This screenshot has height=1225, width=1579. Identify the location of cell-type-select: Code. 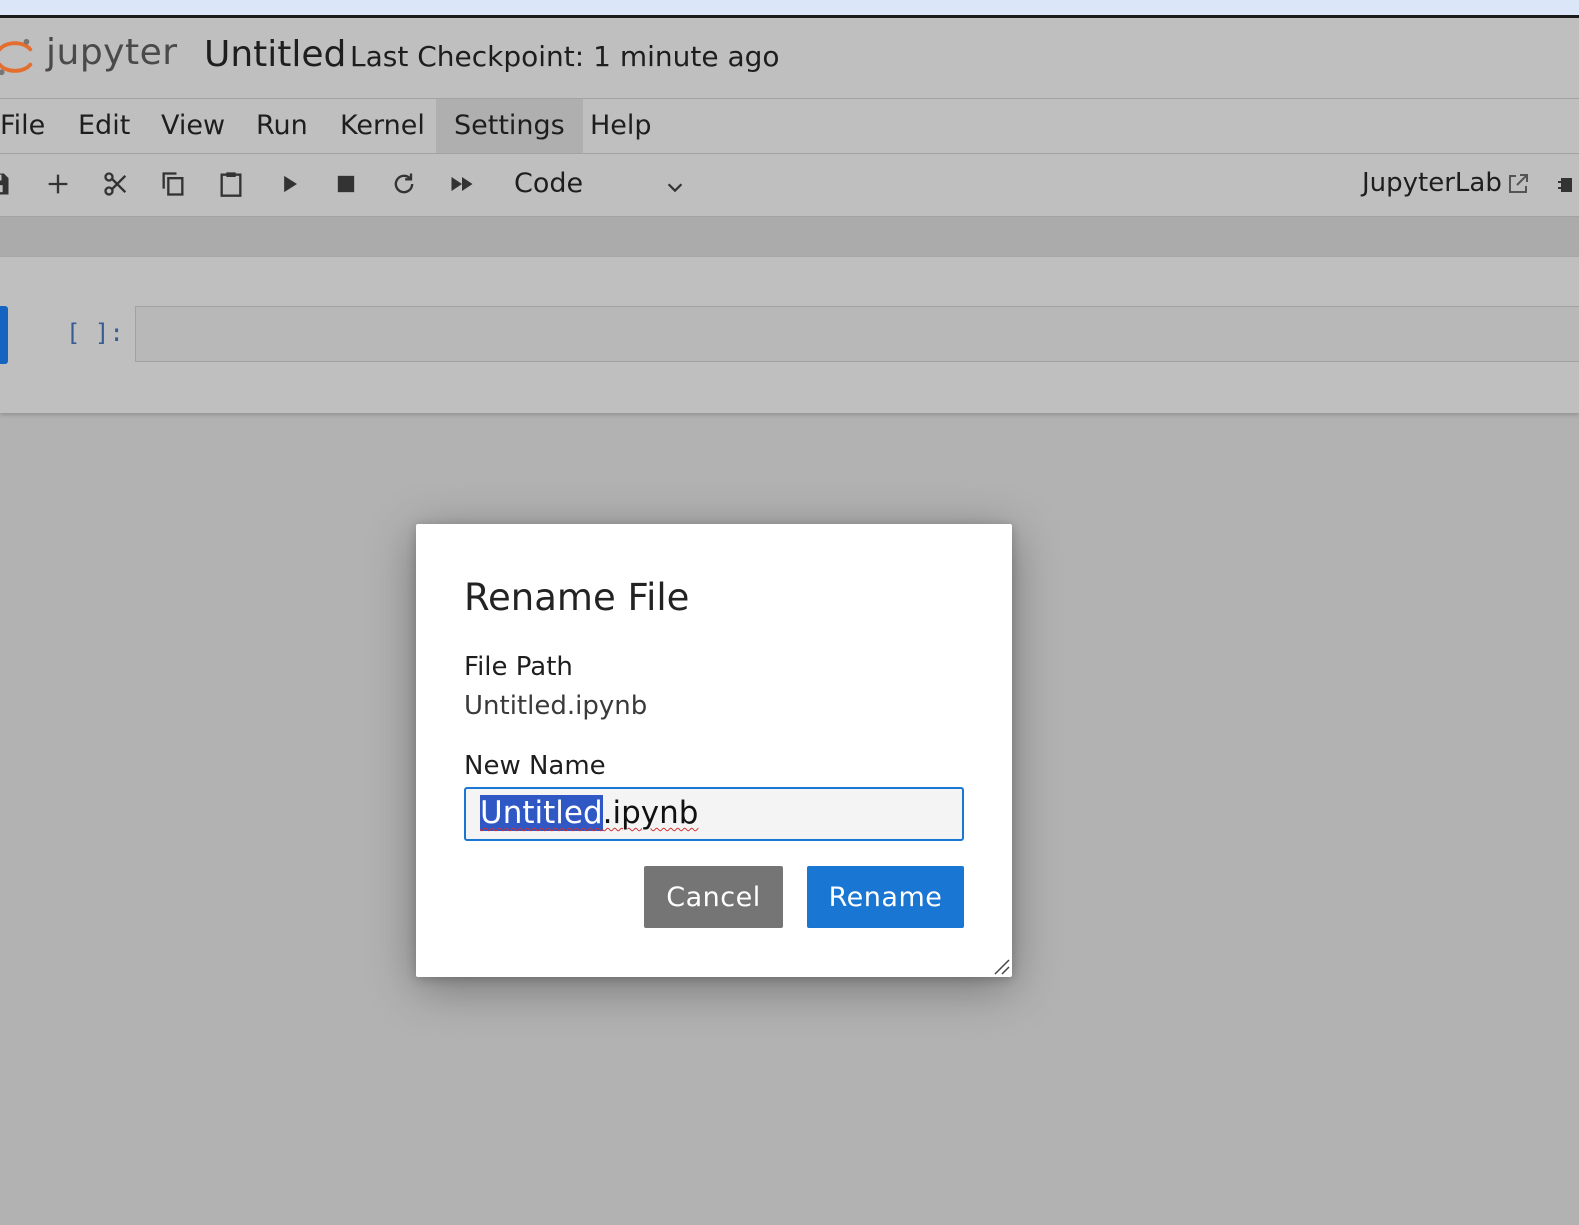
(600, 185).